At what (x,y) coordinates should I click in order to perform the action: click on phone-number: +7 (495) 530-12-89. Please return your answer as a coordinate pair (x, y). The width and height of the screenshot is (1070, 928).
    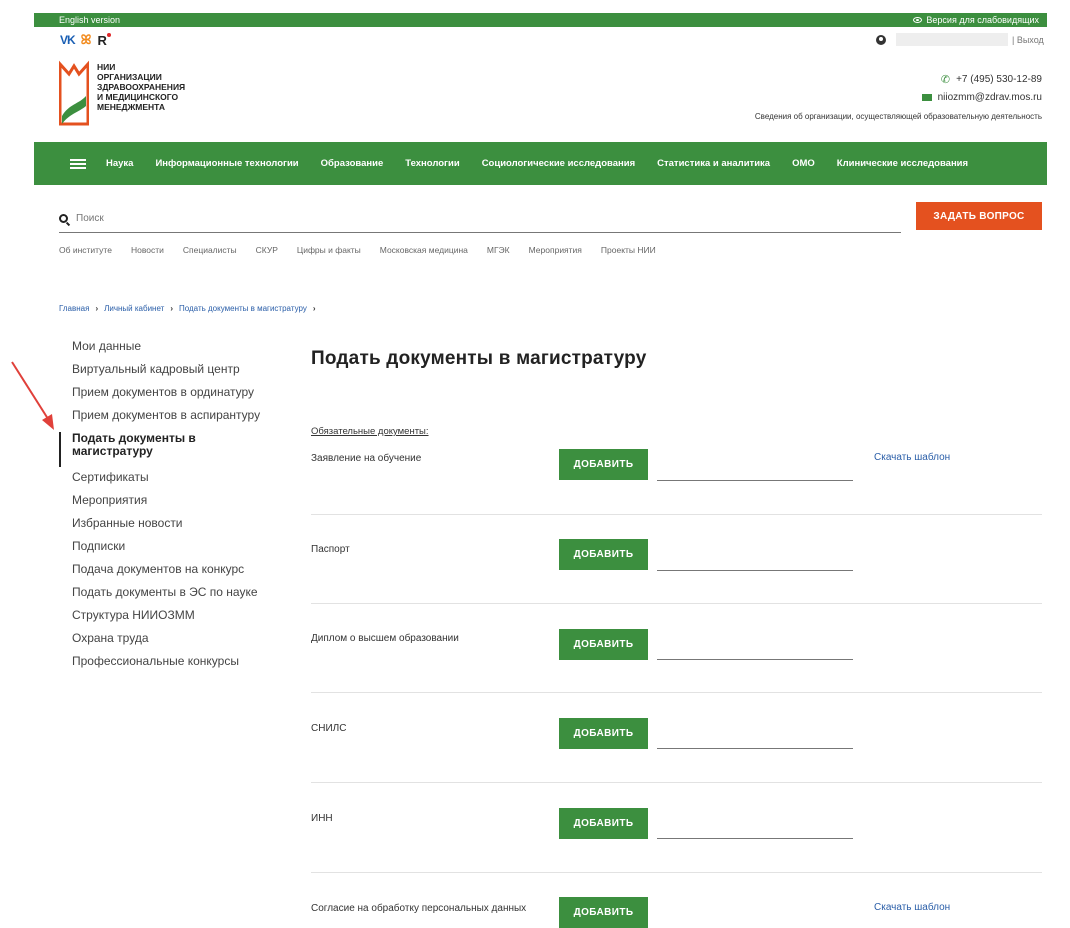
    Looking at the image, I should click on (999, 79).